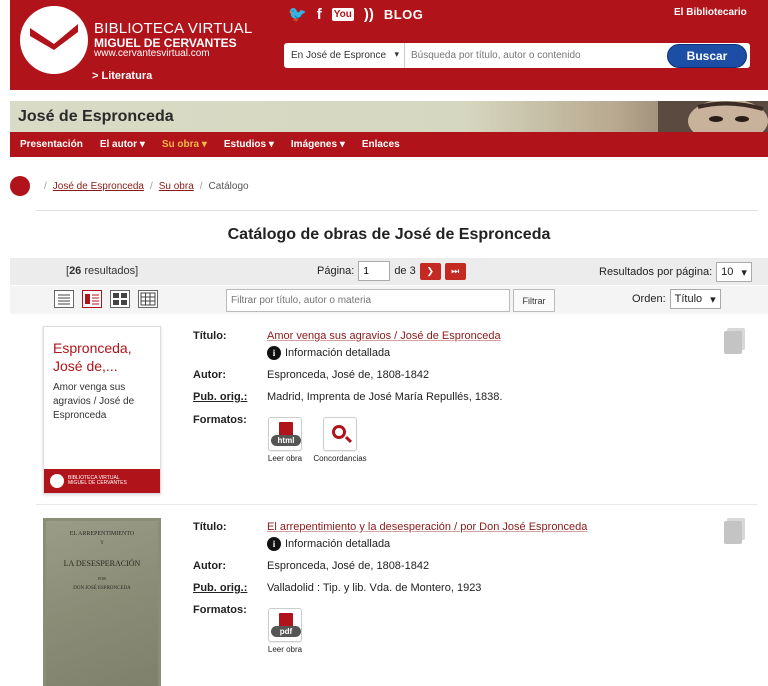 The image size is (768, 686). I want to click on per-page-label: Resultados por página:, so click(656, 272).